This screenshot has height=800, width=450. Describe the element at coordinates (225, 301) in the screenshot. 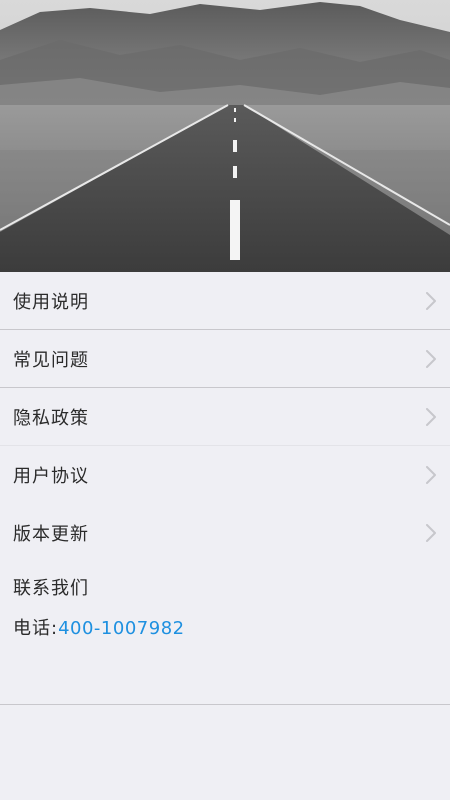

I see `menu-item-instructions: 使用说明` at that location.